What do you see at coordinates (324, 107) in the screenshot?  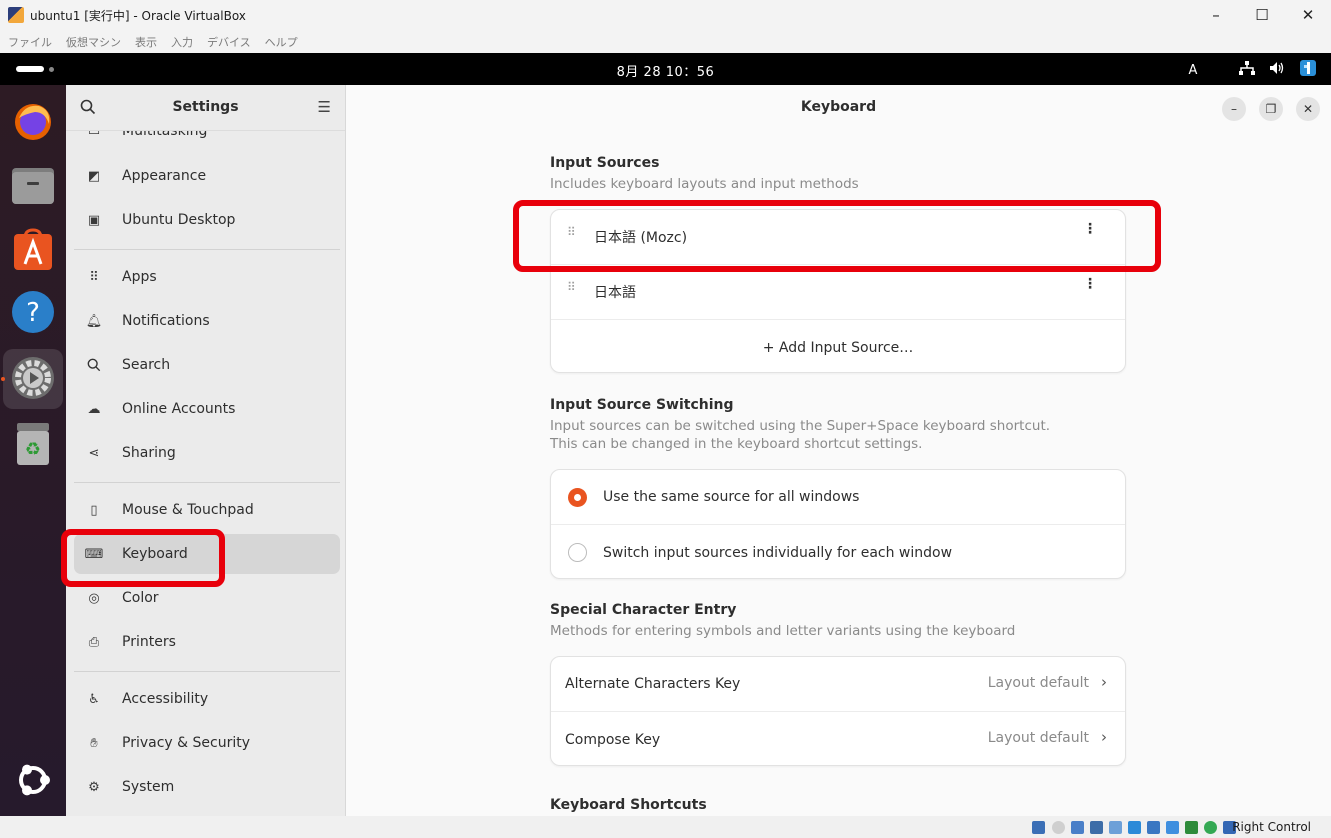 I see `hamburger-menu-icon: ☰` at bounding box center [324, 107].